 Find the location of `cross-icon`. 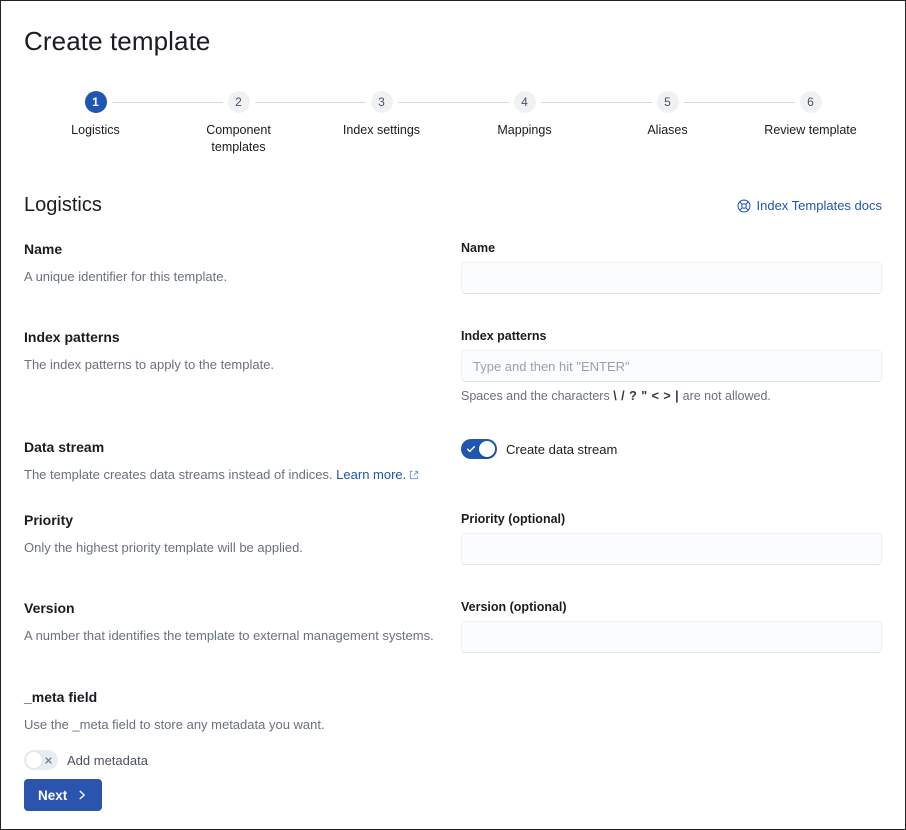

cross-icon is located at coordinates (48, 760).